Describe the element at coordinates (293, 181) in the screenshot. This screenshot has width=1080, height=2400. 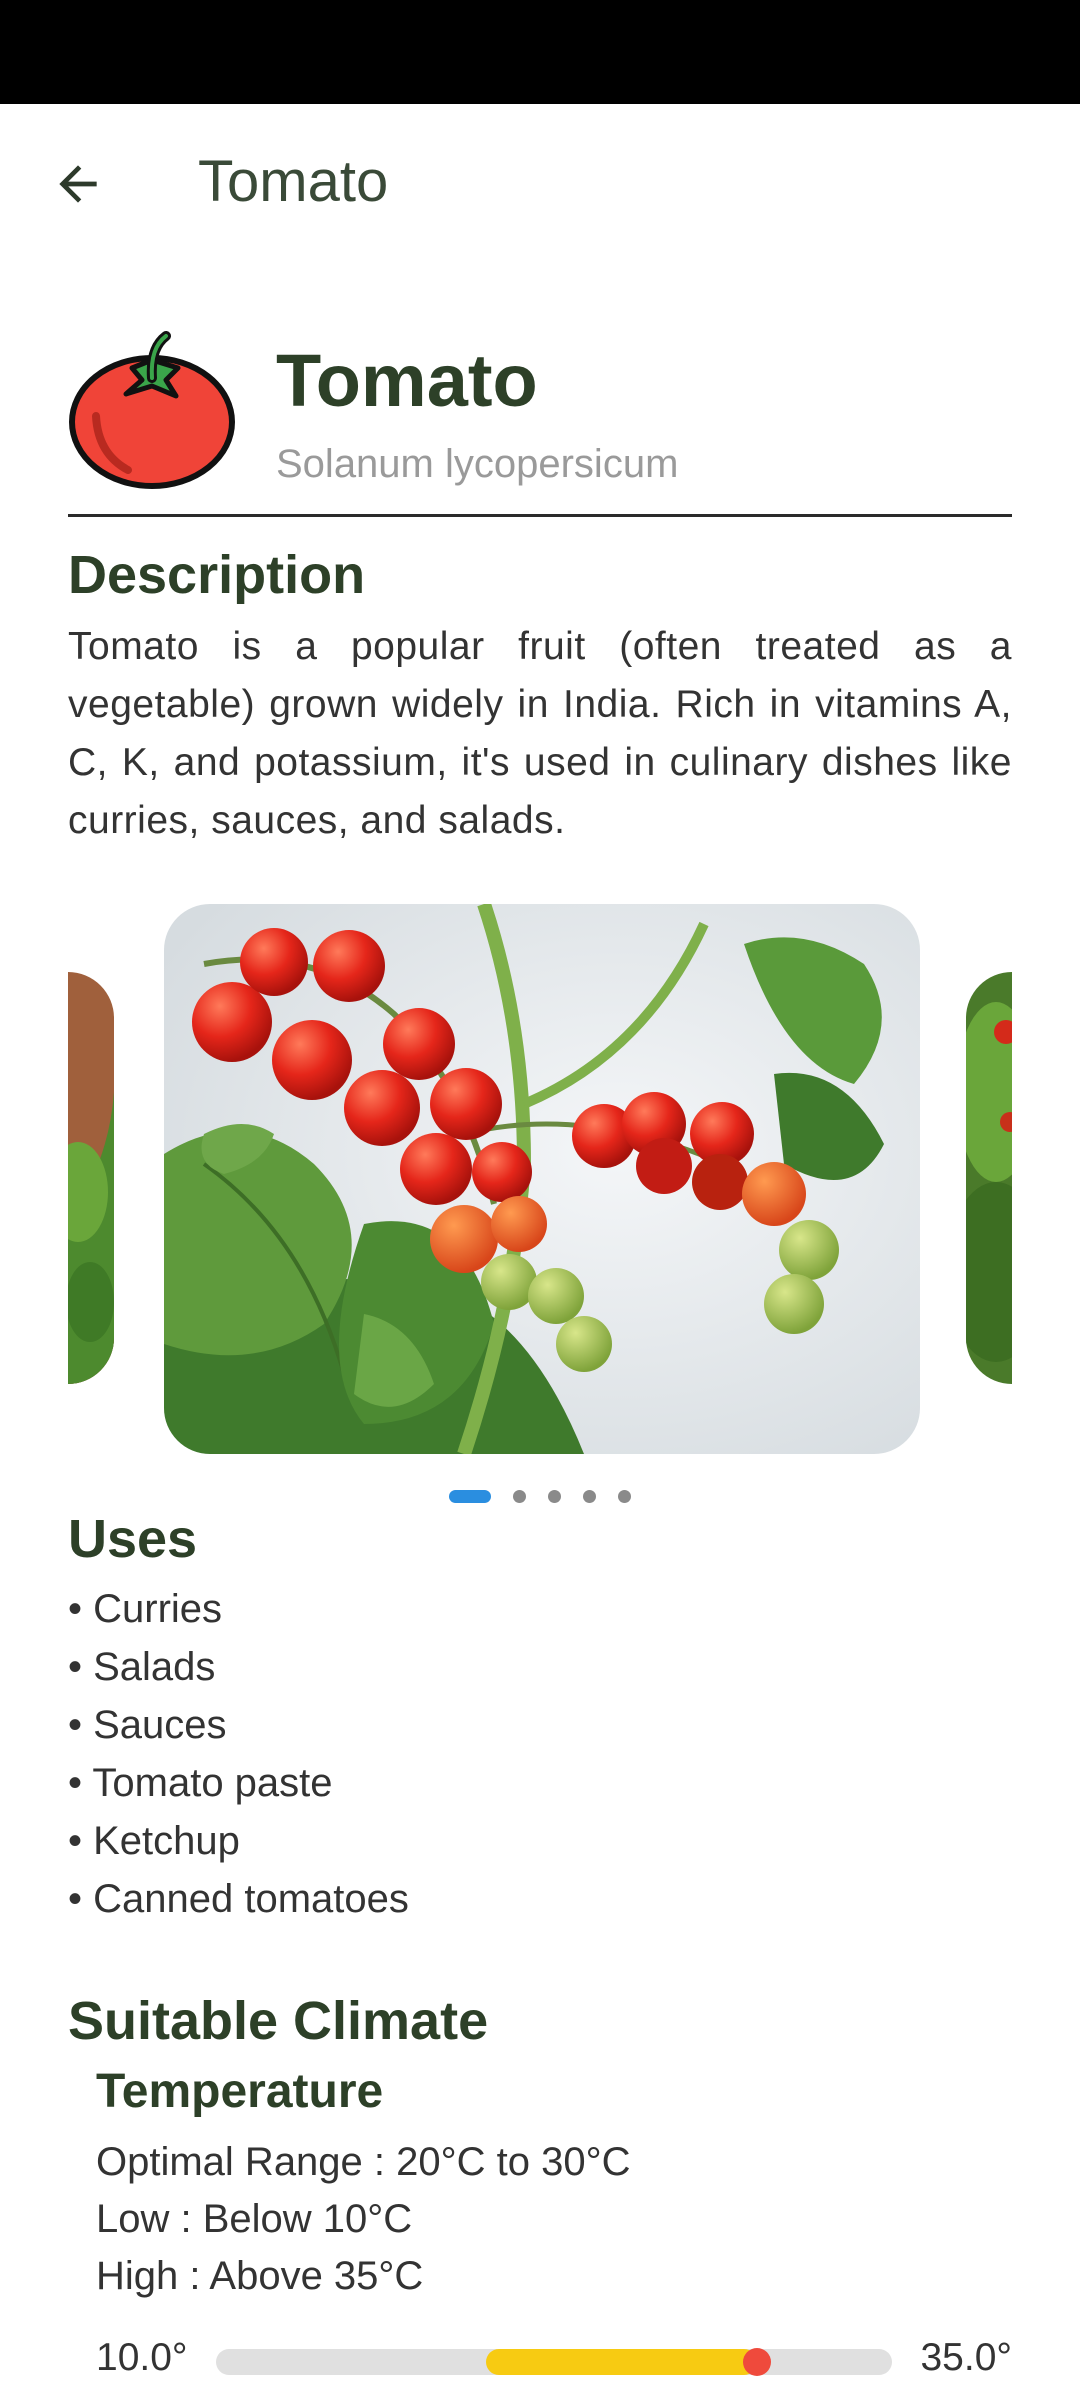
I see `appbar-title: Tomato` at that location.